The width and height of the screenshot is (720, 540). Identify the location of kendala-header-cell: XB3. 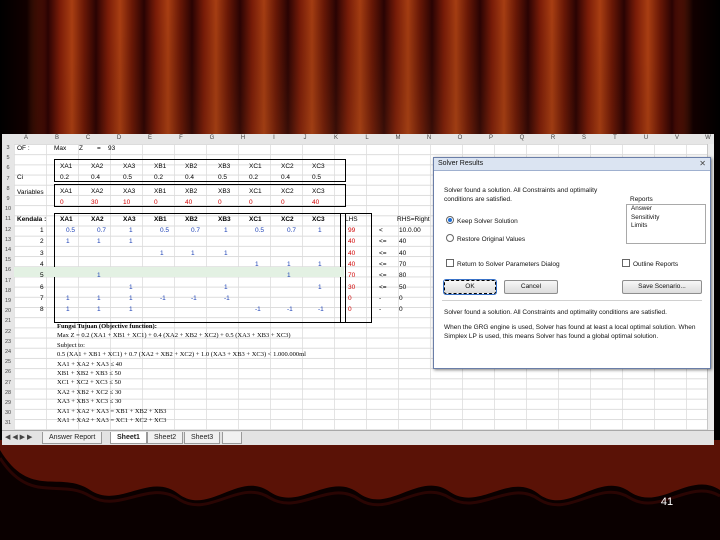
(224, 219).